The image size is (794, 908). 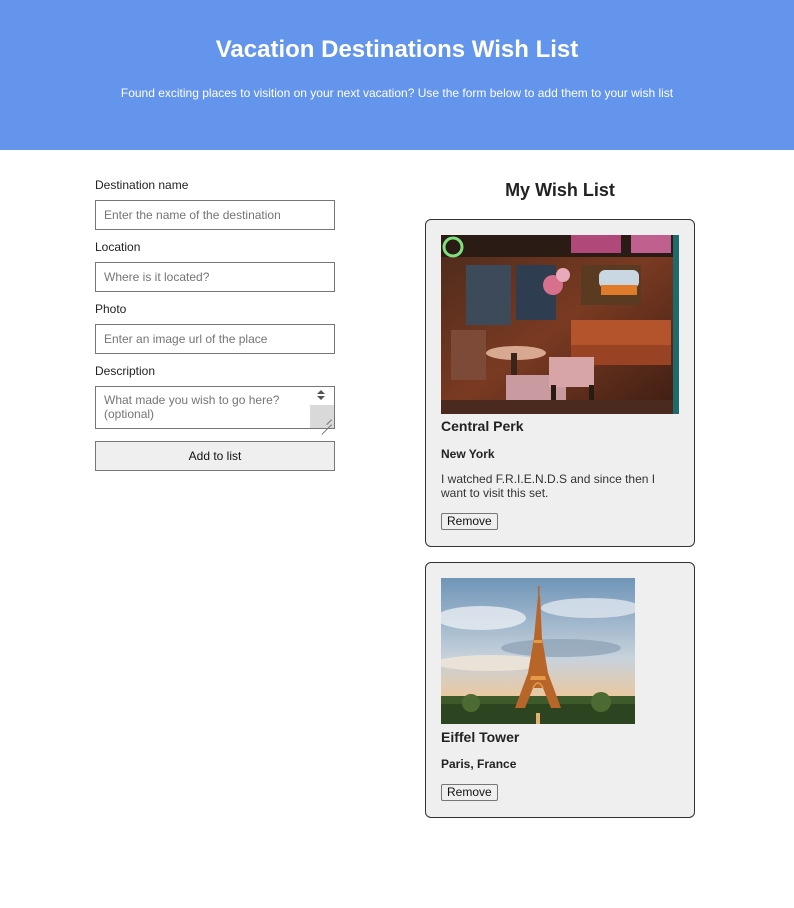 I want to click on destination-name: Central Perk, so click(x=482, y=426).